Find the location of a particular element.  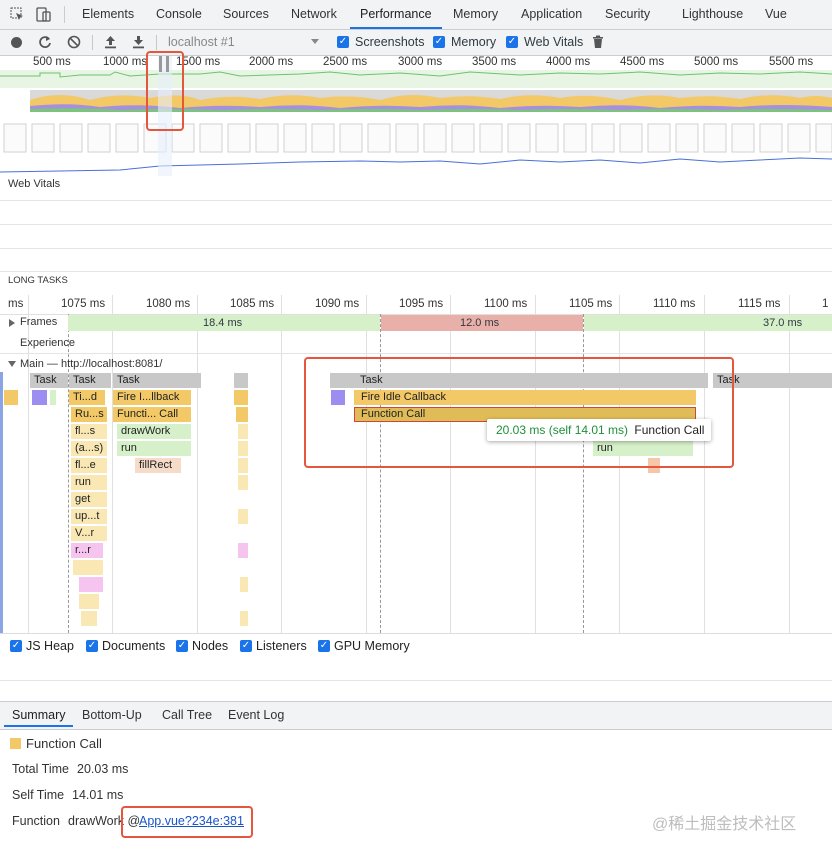

tab-summary: Summary is located at coordinates (39, 715).